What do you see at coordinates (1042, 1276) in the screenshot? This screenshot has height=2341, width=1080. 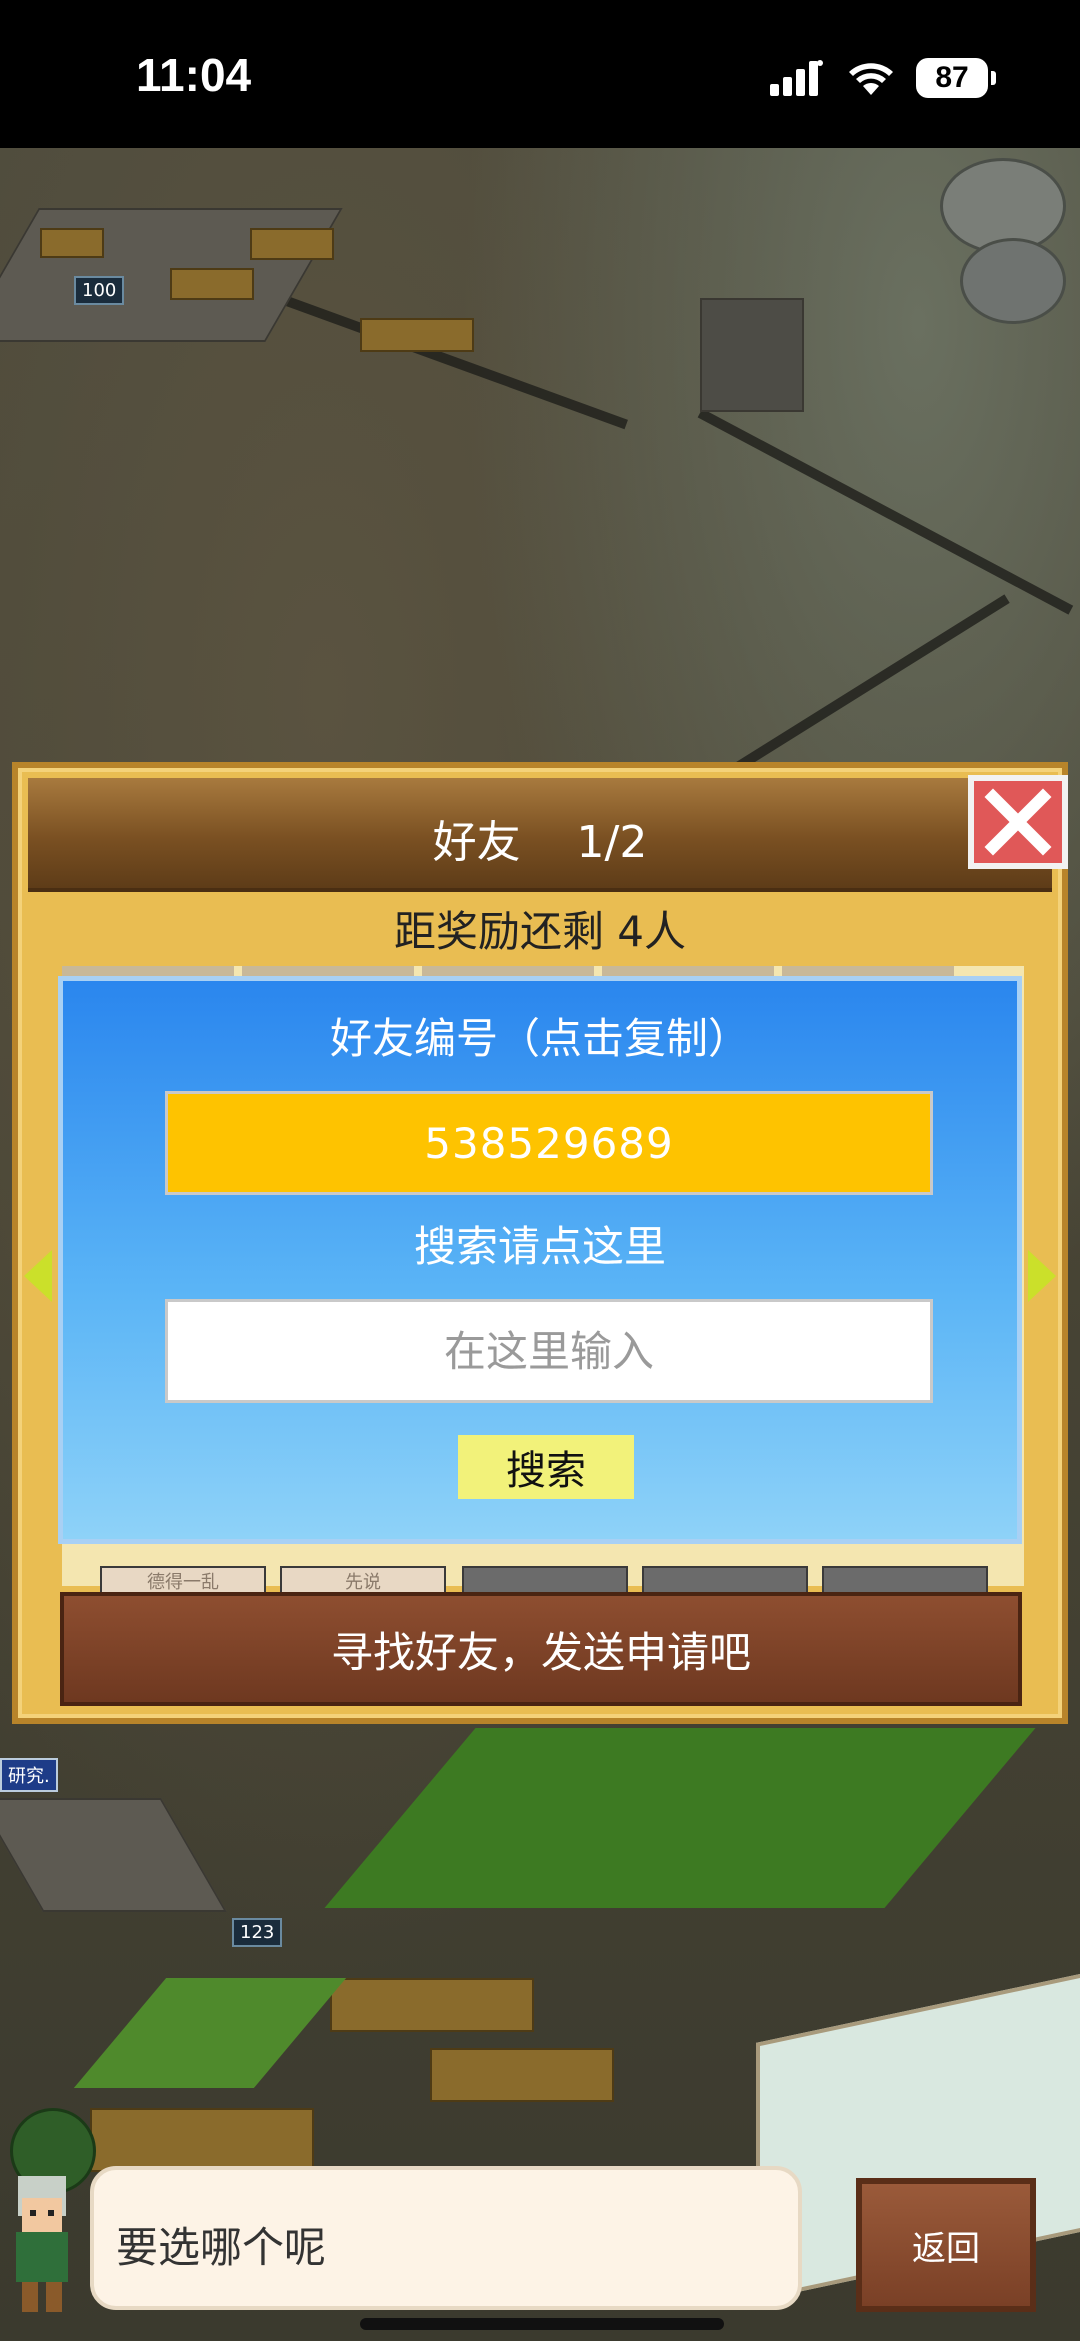 I see `next-page-arrow-icon` at bounding box center [1042, 1276].